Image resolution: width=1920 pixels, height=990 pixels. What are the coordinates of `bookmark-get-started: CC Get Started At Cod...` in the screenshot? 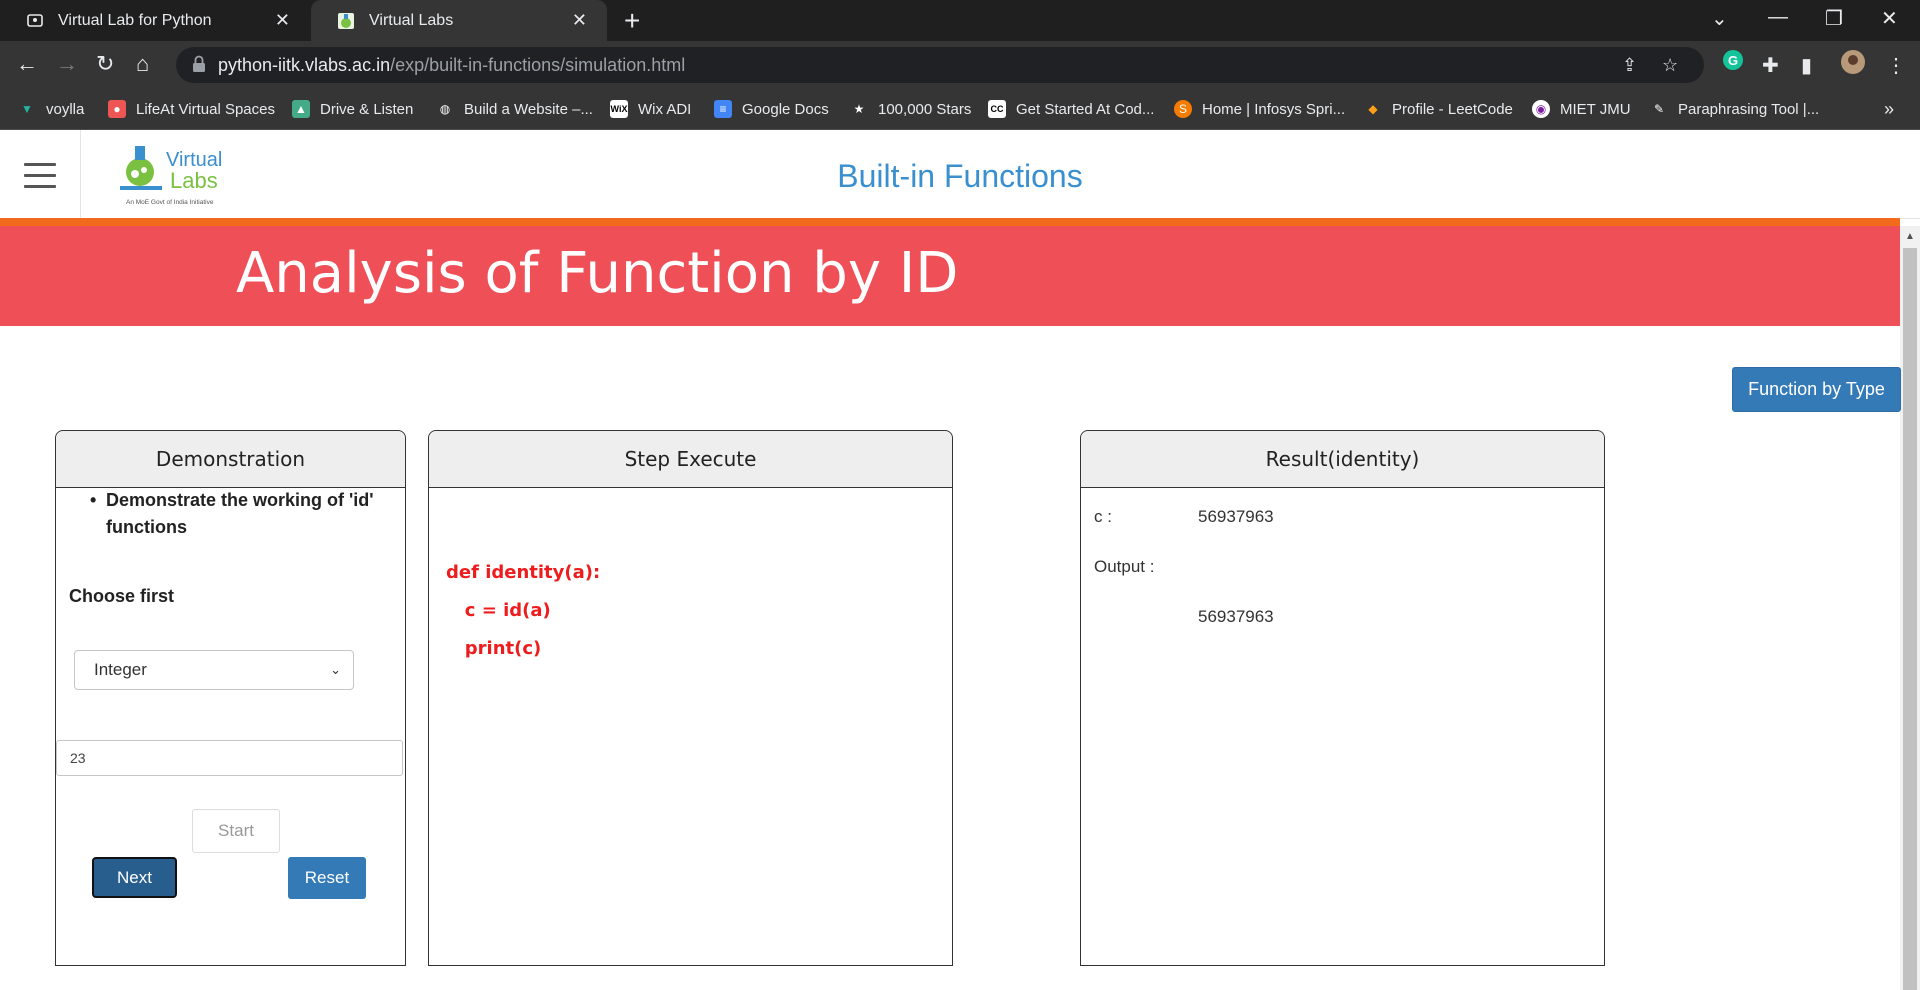 It's located at (1071, 109).